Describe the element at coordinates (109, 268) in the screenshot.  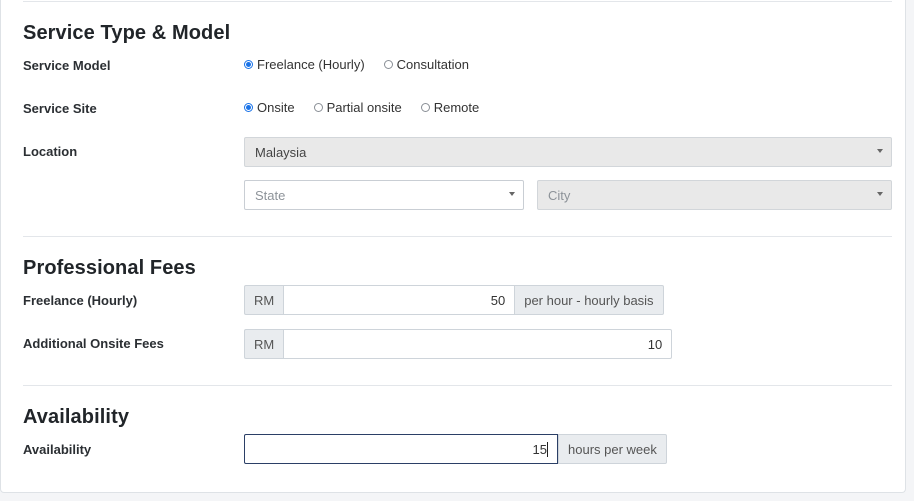
I see `fees-section-title: Professional Fees` at that location.